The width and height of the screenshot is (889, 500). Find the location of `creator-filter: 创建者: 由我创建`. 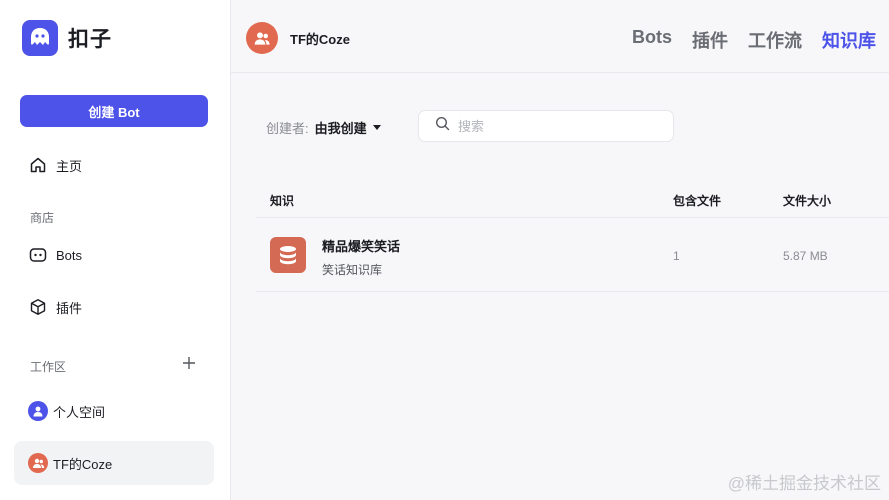

creator-filter: 创建者: 由我创建 is located at coordinates (323, 127).